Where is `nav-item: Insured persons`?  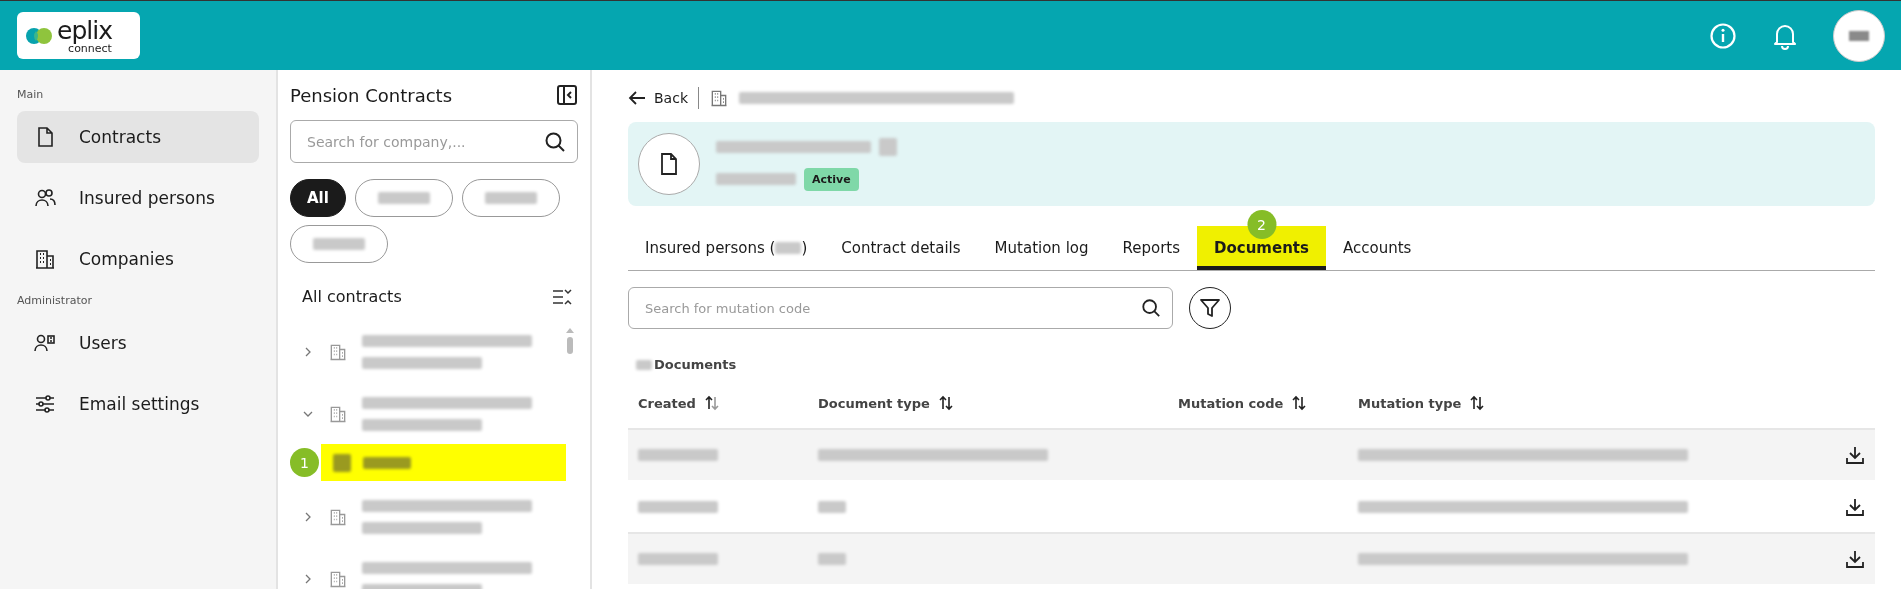 nav-item: Insured persons is located at coordinates (138, 198).